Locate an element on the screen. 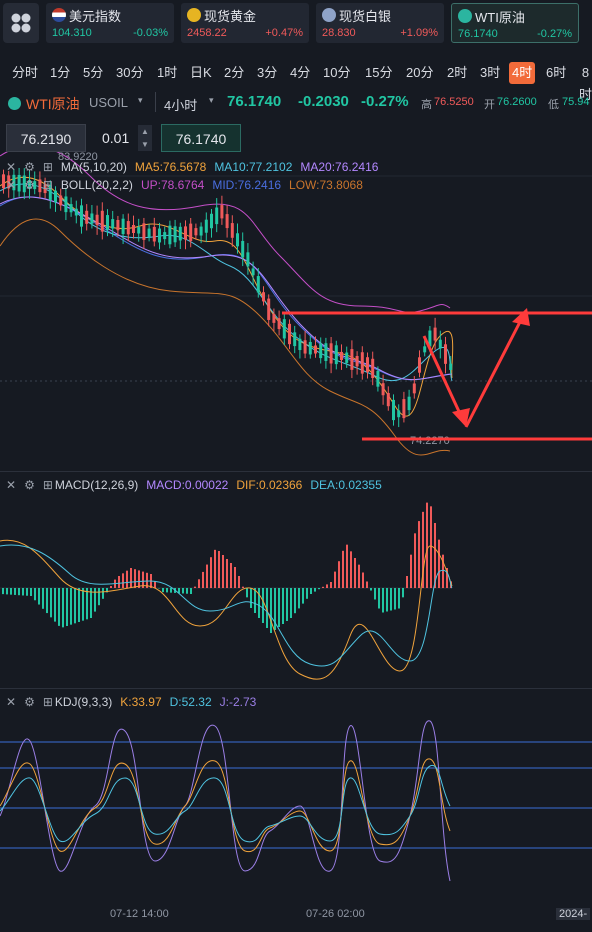  j-value: J:-2.73 is located at coordinates (238, 702).